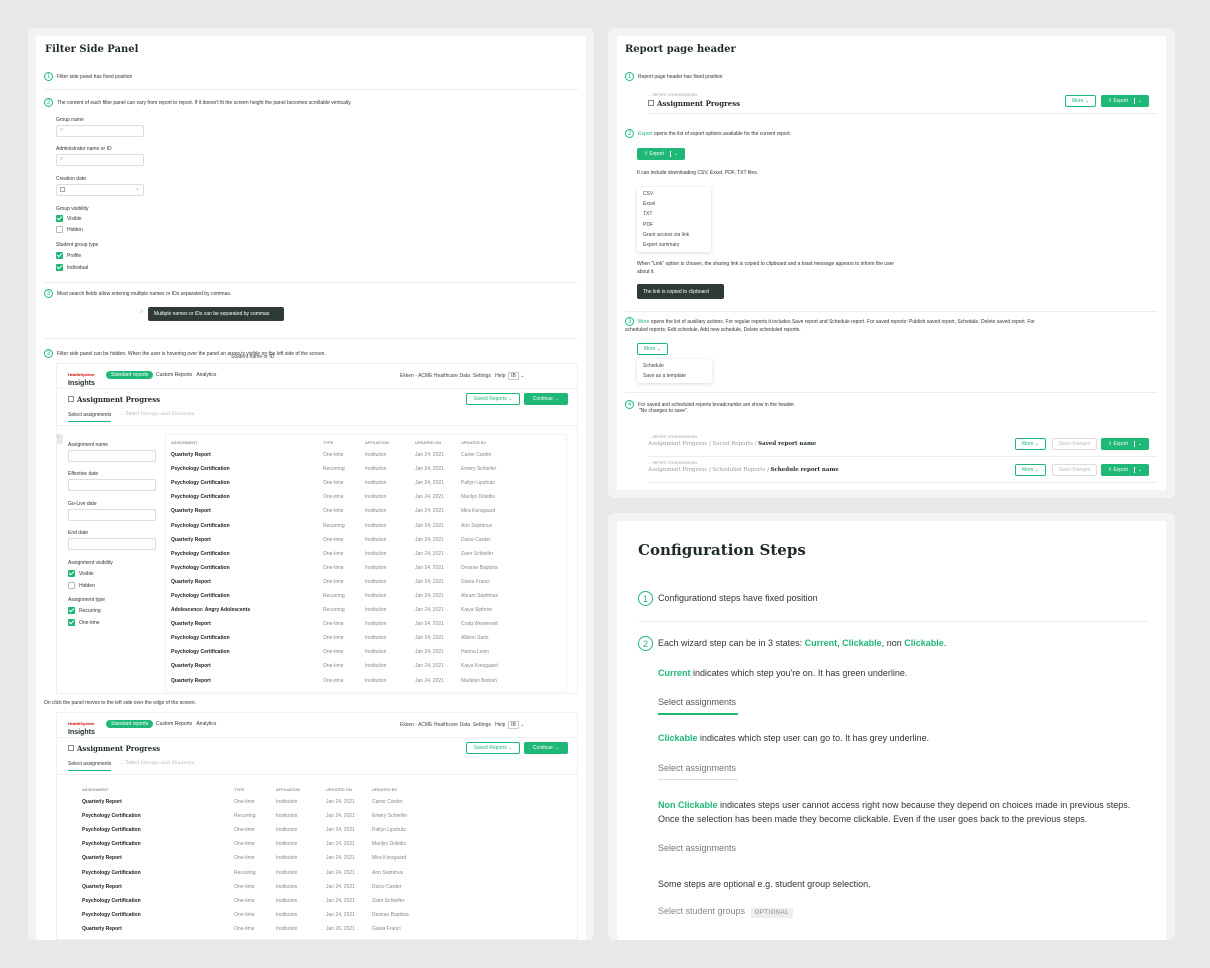 Image resolution: width=1210 pixels, height=968 pixels. What do you see at coordinates (112, 485) in the screenshot?
I see `sf-effective-date-input` at bounding box center [112, 485].